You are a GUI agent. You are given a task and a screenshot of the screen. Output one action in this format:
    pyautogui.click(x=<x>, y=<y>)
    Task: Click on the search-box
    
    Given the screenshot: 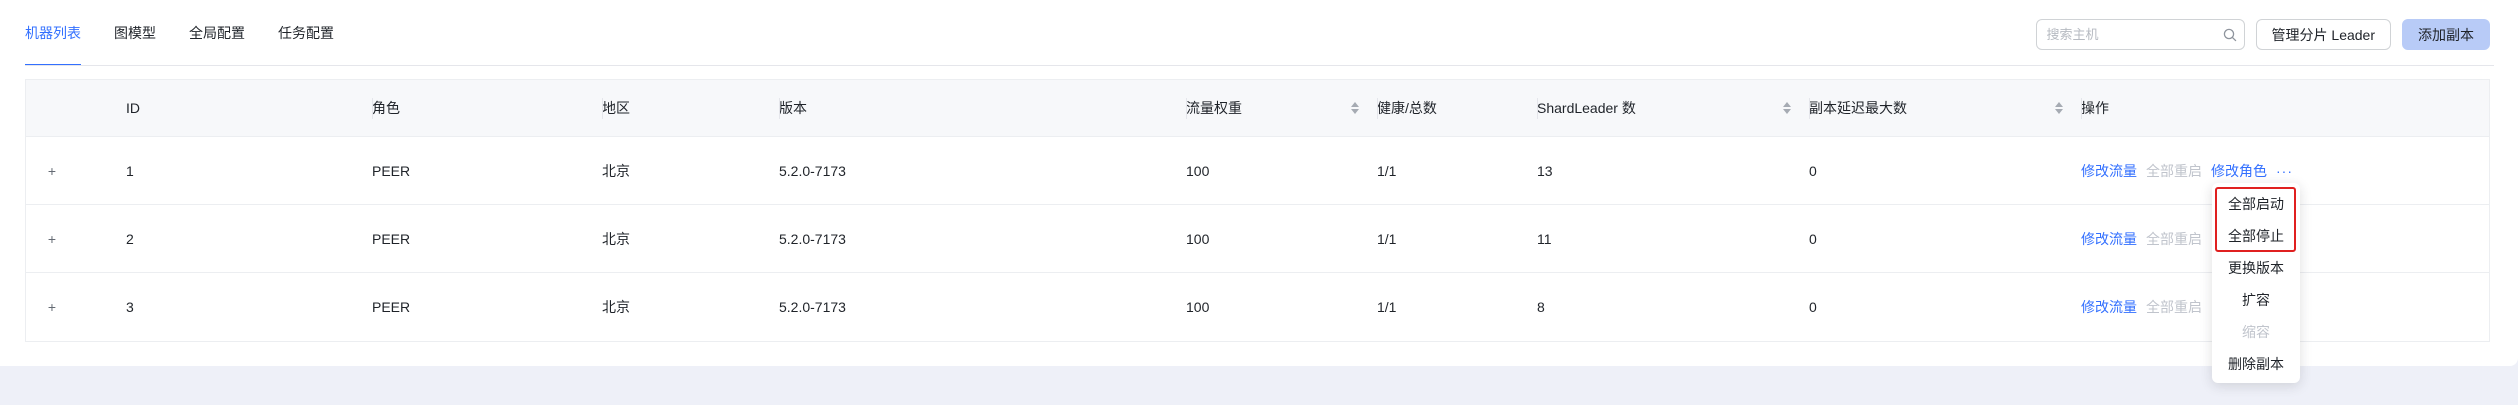 What is the action you would take?
    pyautogui.click(x=2140, y=34)
    